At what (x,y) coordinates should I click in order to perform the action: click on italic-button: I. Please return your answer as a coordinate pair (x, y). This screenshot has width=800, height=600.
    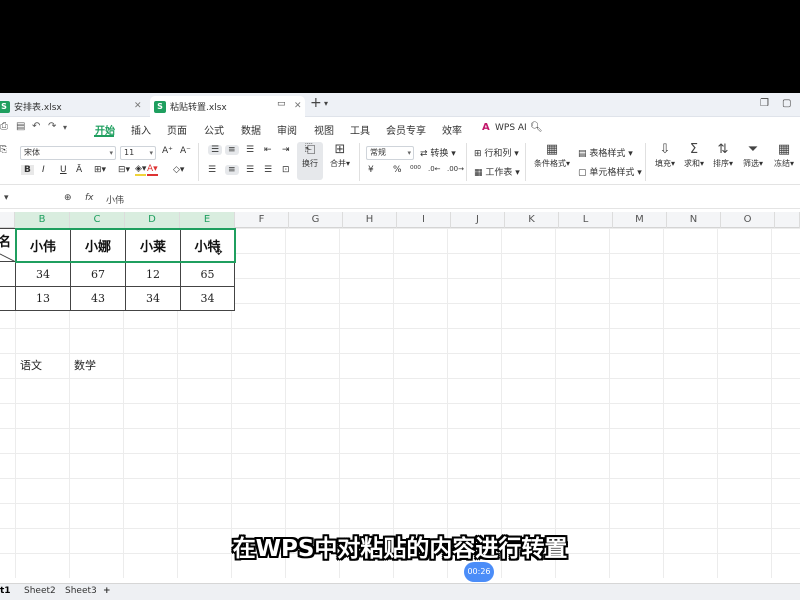
    Looking at the image, I should click on (43, 170).